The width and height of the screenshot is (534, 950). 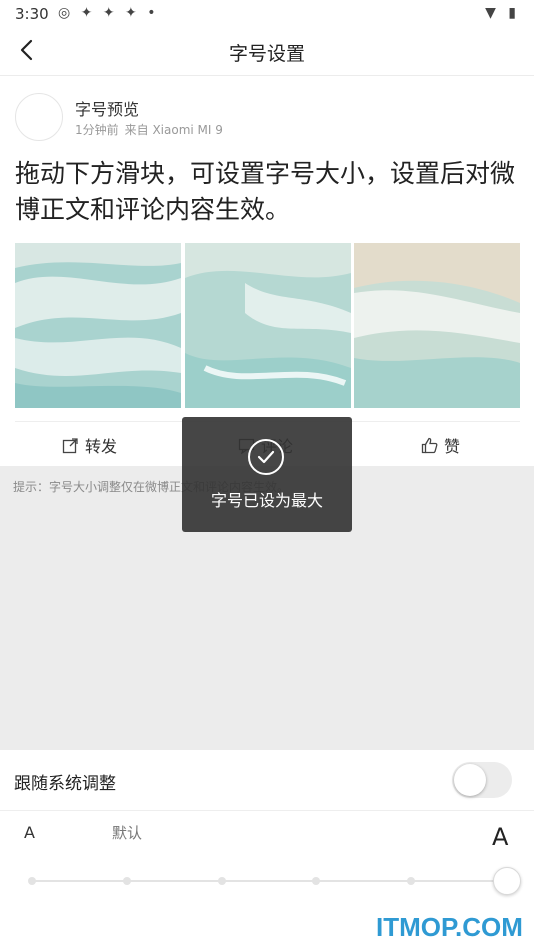 I want to click on thumbs-up-icon, so click(x=429, y=445).